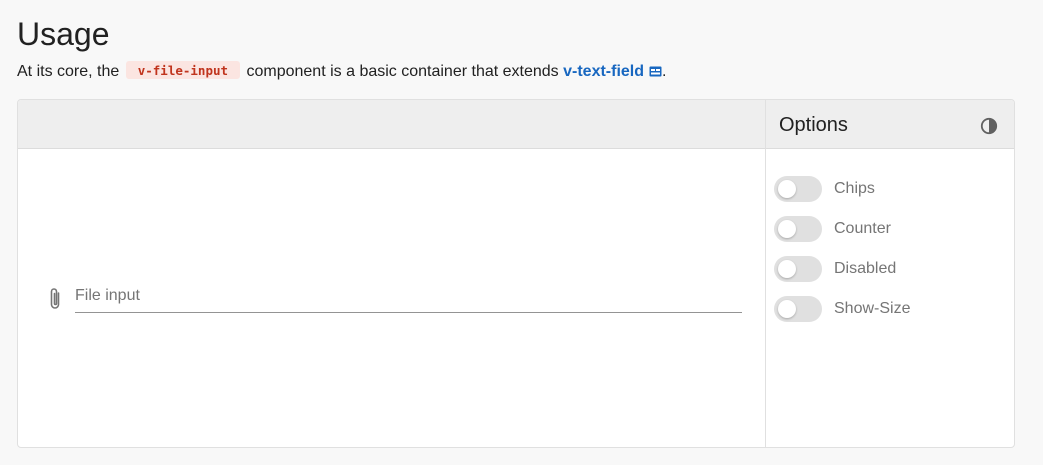  I want to click on file-input-label: File input, so click(107, 295).